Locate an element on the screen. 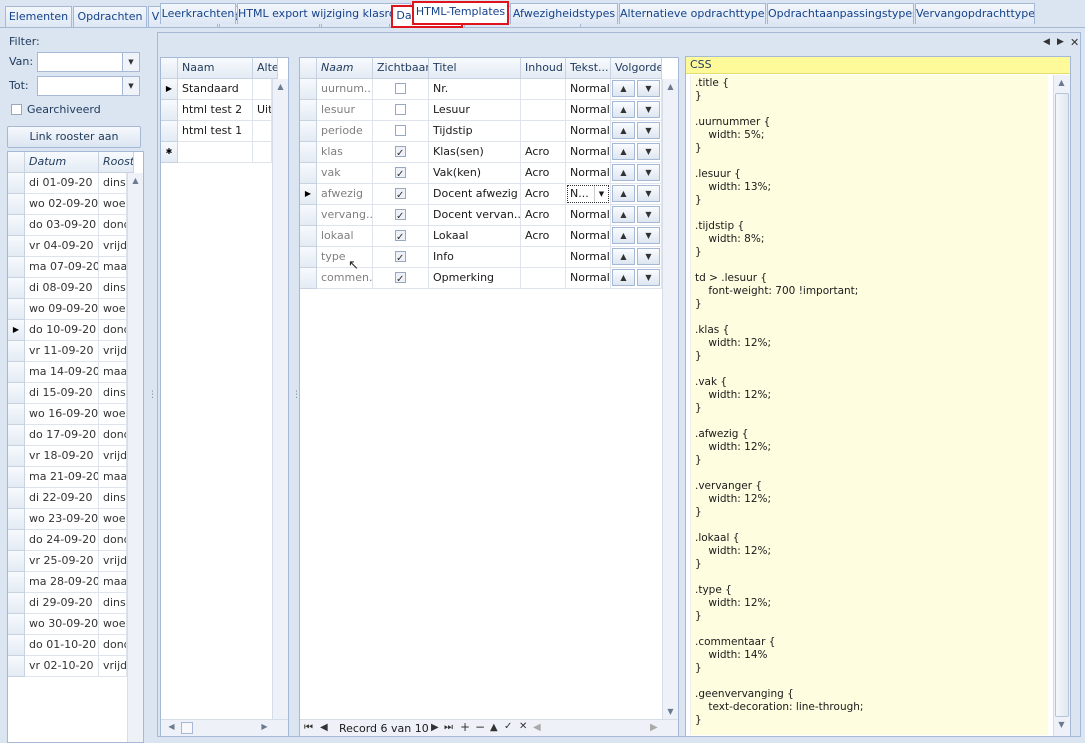 Image resolution: width=1085 pixels, height=743 pixels. new-row-icon: ✱ is located at coordinates (169, 152).